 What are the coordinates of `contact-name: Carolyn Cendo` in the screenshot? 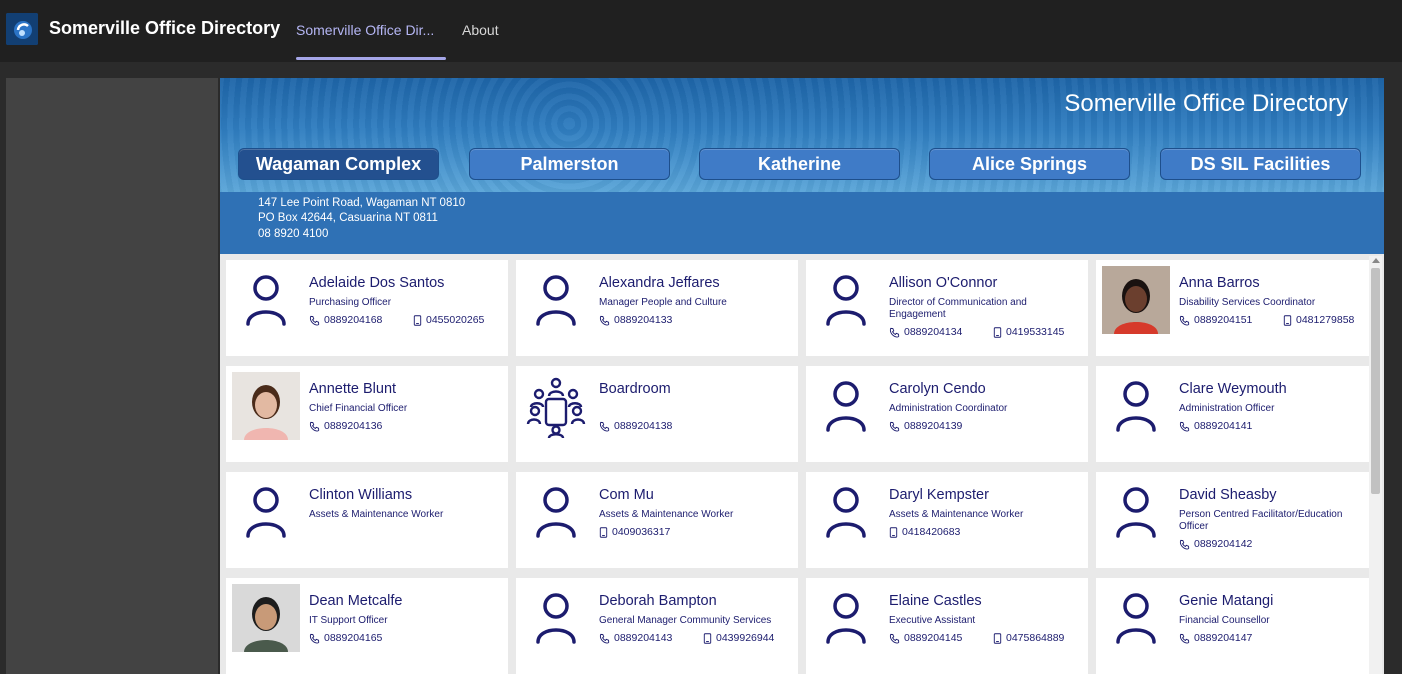 It's located at (937, 389).